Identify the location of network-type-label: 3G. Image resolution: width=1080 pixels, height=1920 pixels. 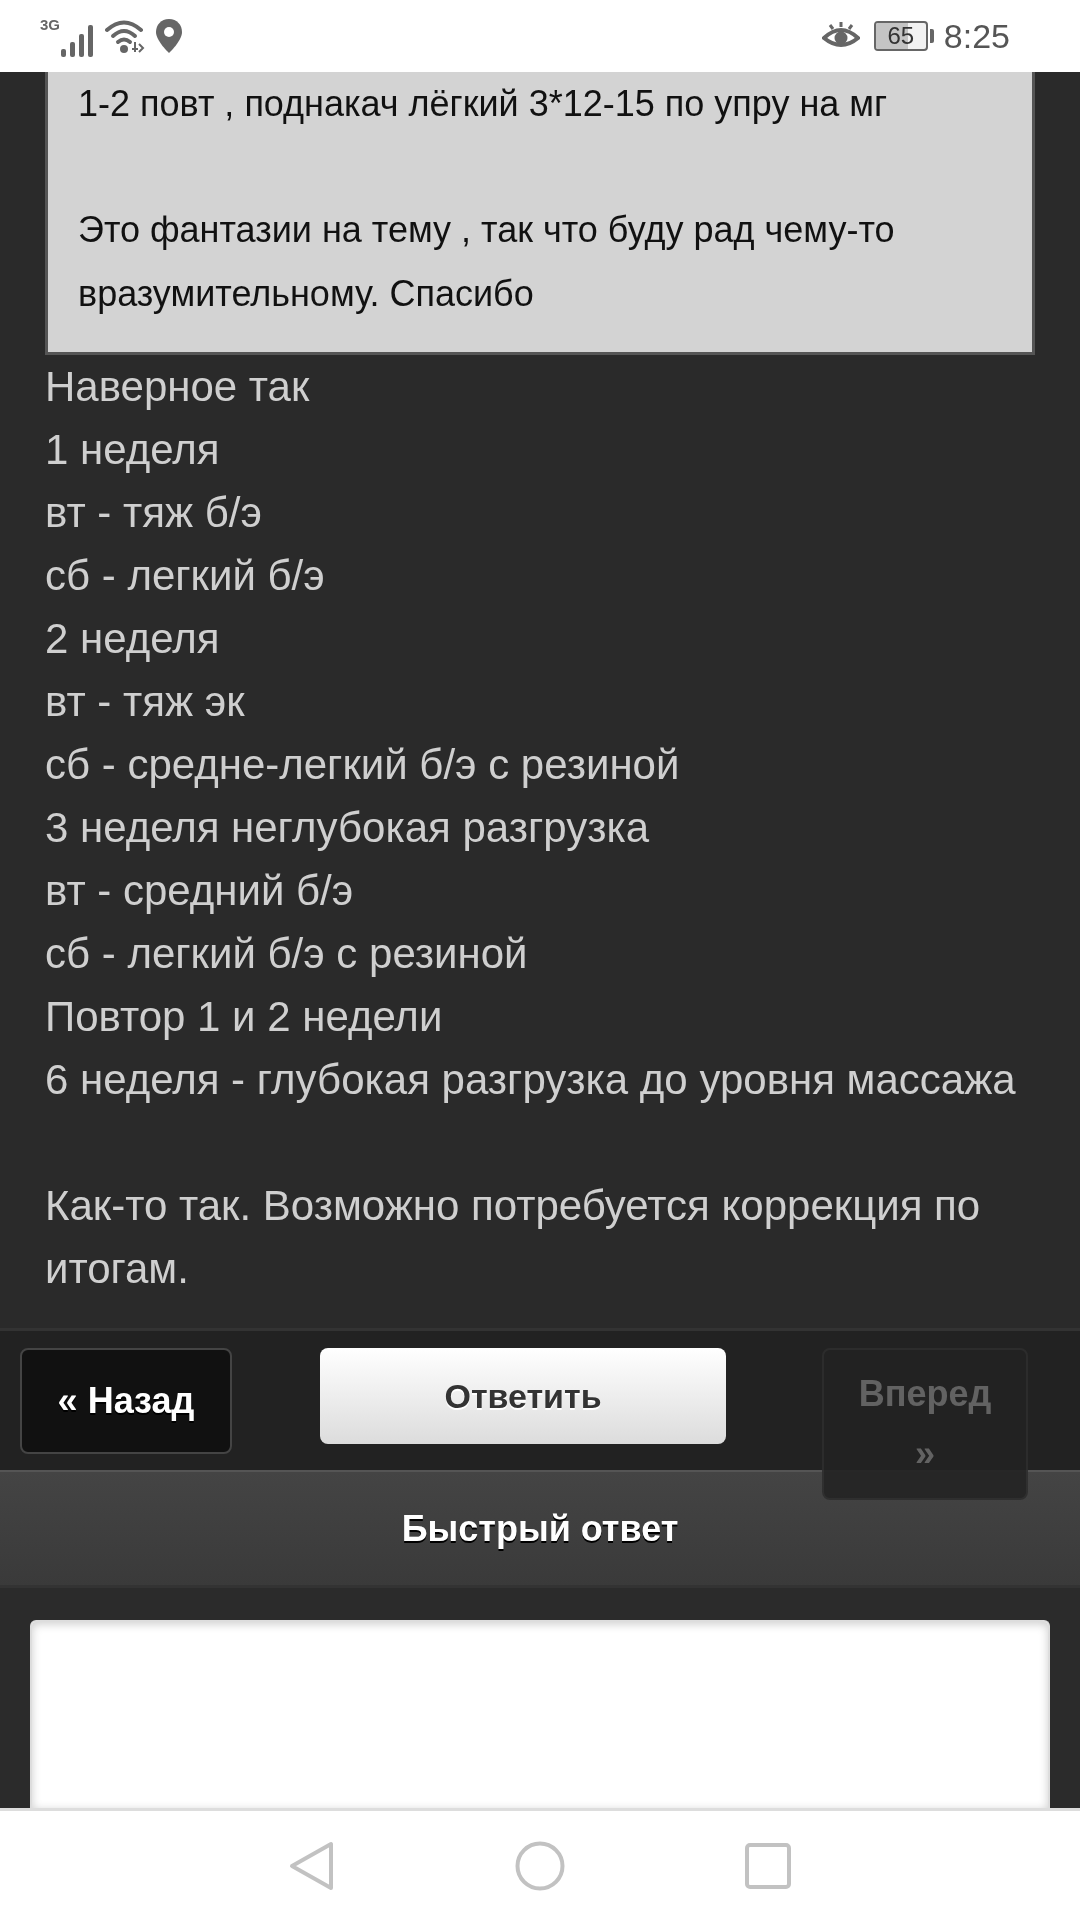
(50, 24).